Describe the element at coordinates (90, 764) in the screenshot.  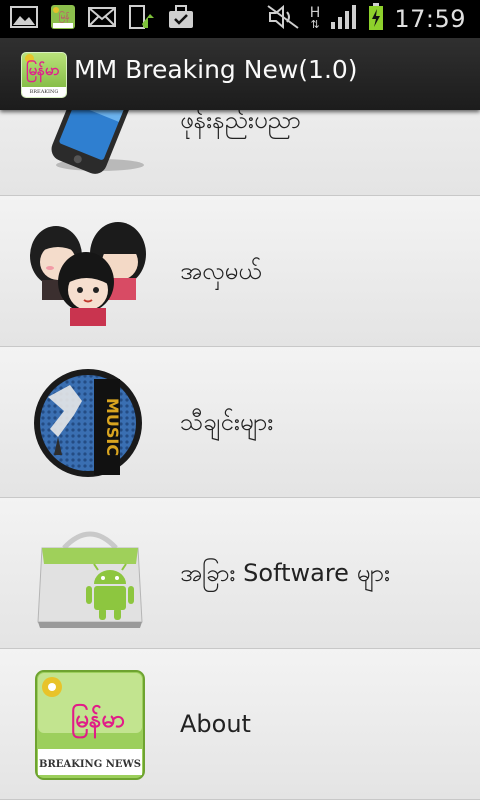
I see `about-logo-caption: BREAKING NEWS` at that location.